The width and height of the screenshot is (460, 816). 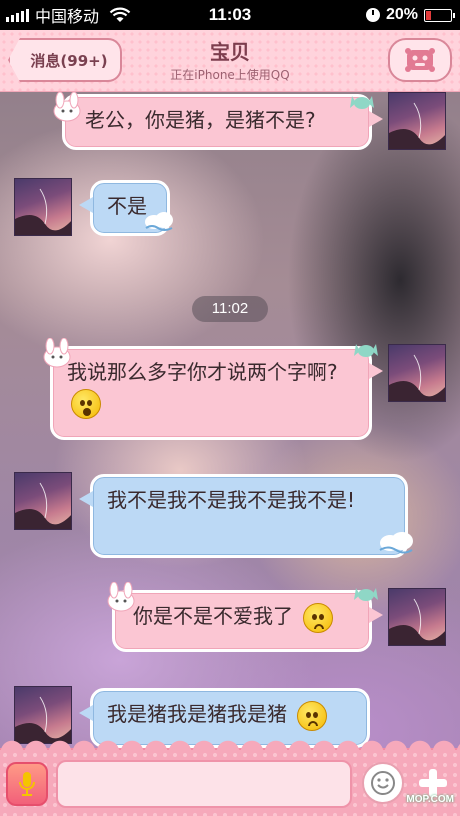 What do you see at coordinates (243, 516) in the screenshot?
I see `message-bubble-received: 我不是我不是我不是我不是!` at bounding box center [243, 516].